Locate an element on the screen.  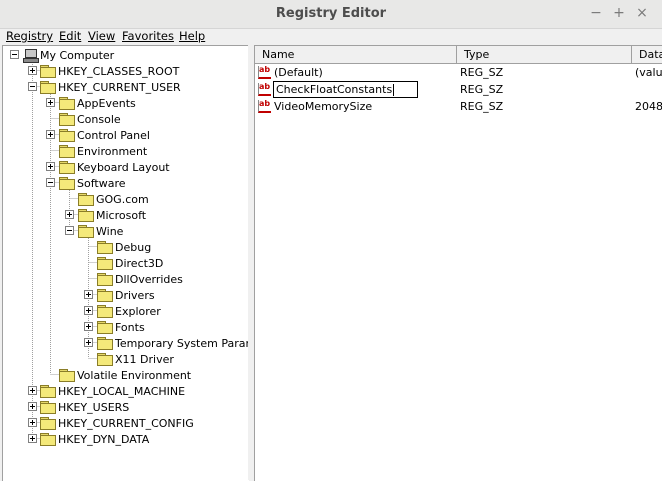
tree-node-hkey-current-user: HKEY_CURRENT_USER is located at coordinates (110, 87).